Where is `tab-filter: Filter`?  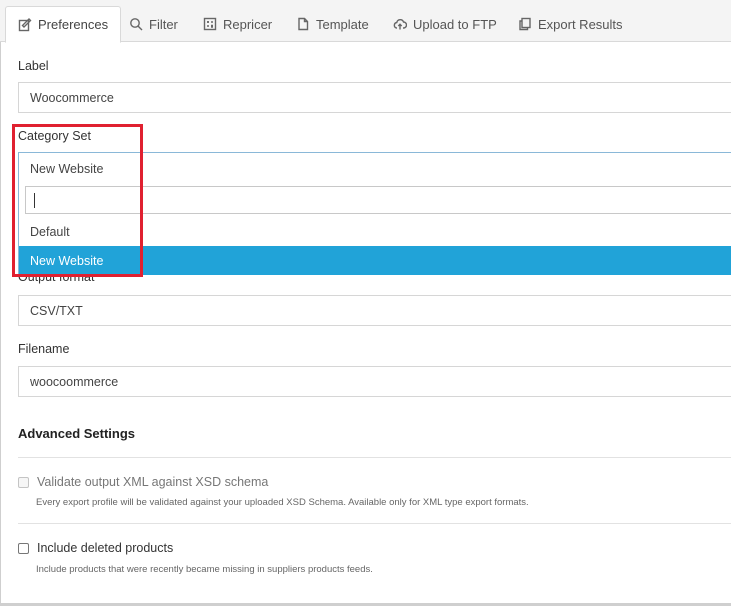
tab-filter: Filter is located at coordinates (153, 24).